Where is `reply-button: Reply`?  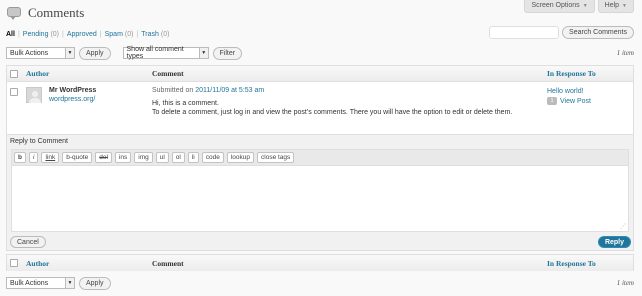 reply-button: Reply is located at coordinates (614, 242).